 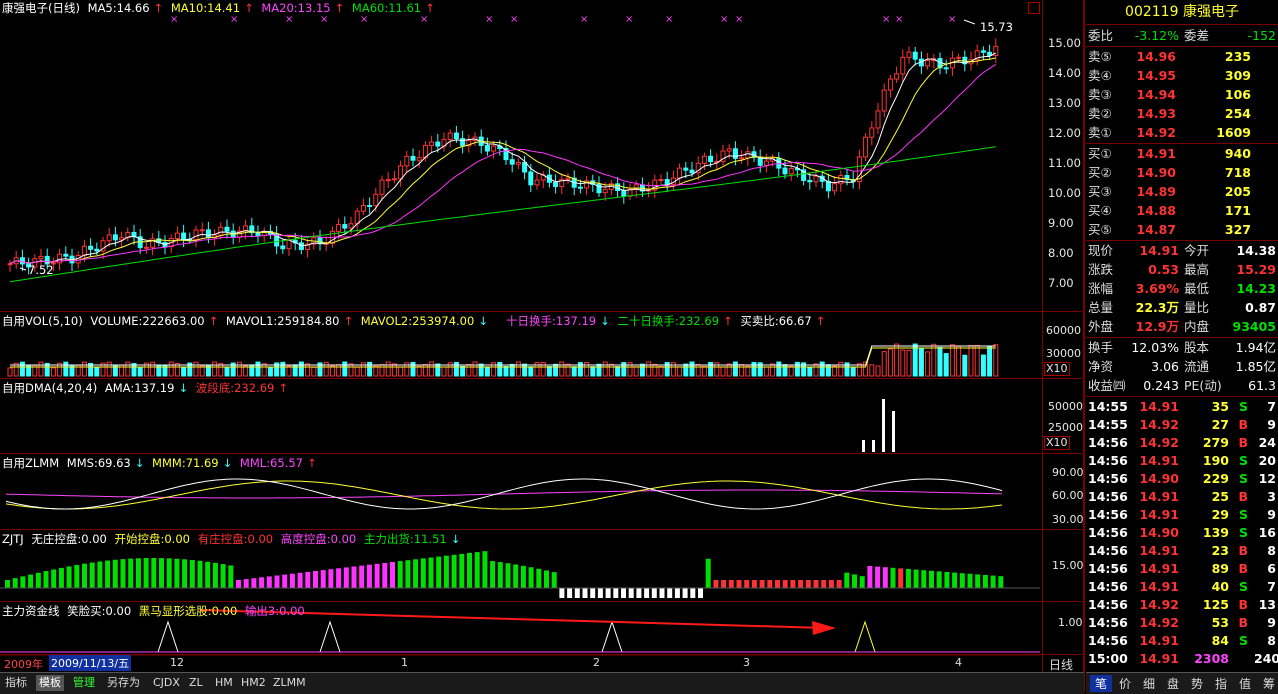 What do you see at coordinates (50, 683) in the screenshot?
I see `bottom-tab: 模板` at bounding box center [50, 683].